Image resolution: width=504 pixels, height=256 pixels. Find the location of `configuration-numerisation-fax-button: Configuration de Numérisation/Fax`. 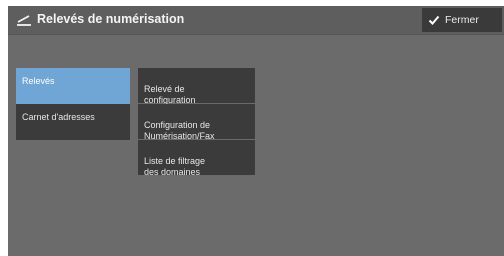

configuration-numerisation-fax-button: Configuration de Numérisation/Fax is located at coordinates (196, 122).